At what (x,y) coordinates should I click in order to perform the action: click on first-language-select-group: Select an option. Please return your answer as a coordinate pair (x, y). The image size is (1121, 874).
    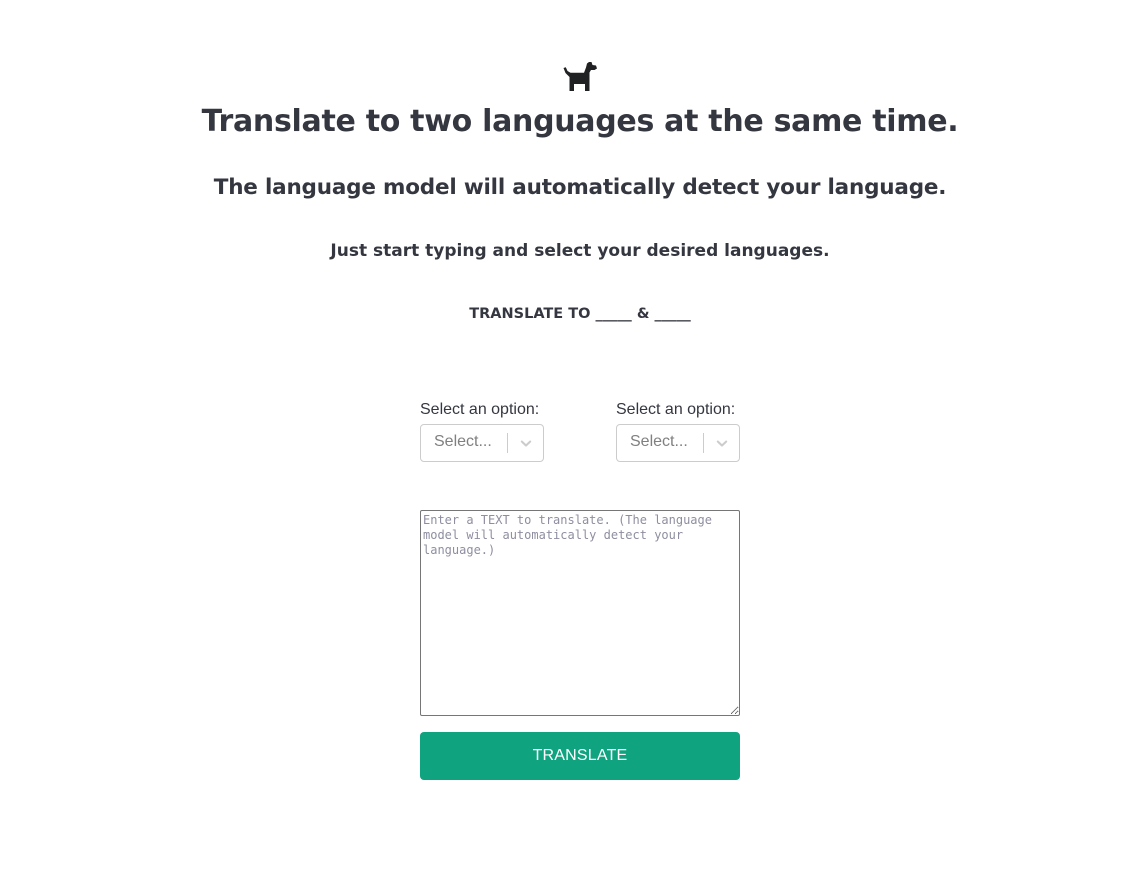
    Looking at the image, I should click on (485, 431).